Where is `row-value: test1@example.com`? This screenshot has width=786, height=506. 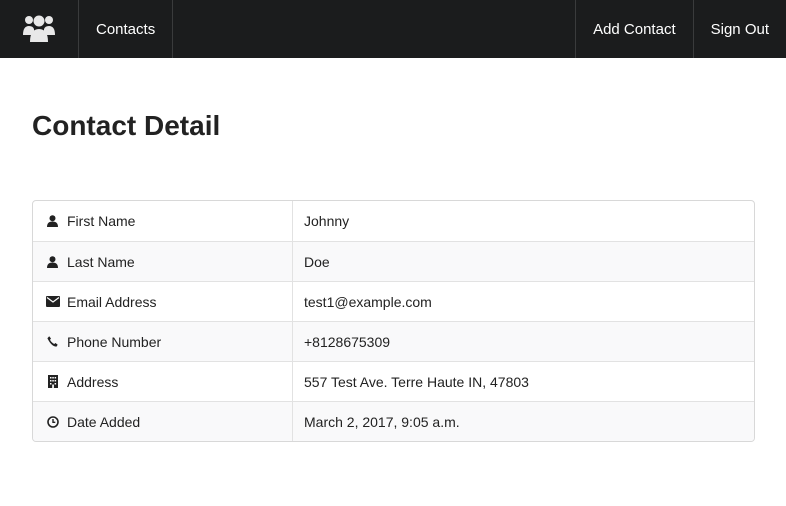
row-value: test1@example.com is located at coordinates (368, 301).